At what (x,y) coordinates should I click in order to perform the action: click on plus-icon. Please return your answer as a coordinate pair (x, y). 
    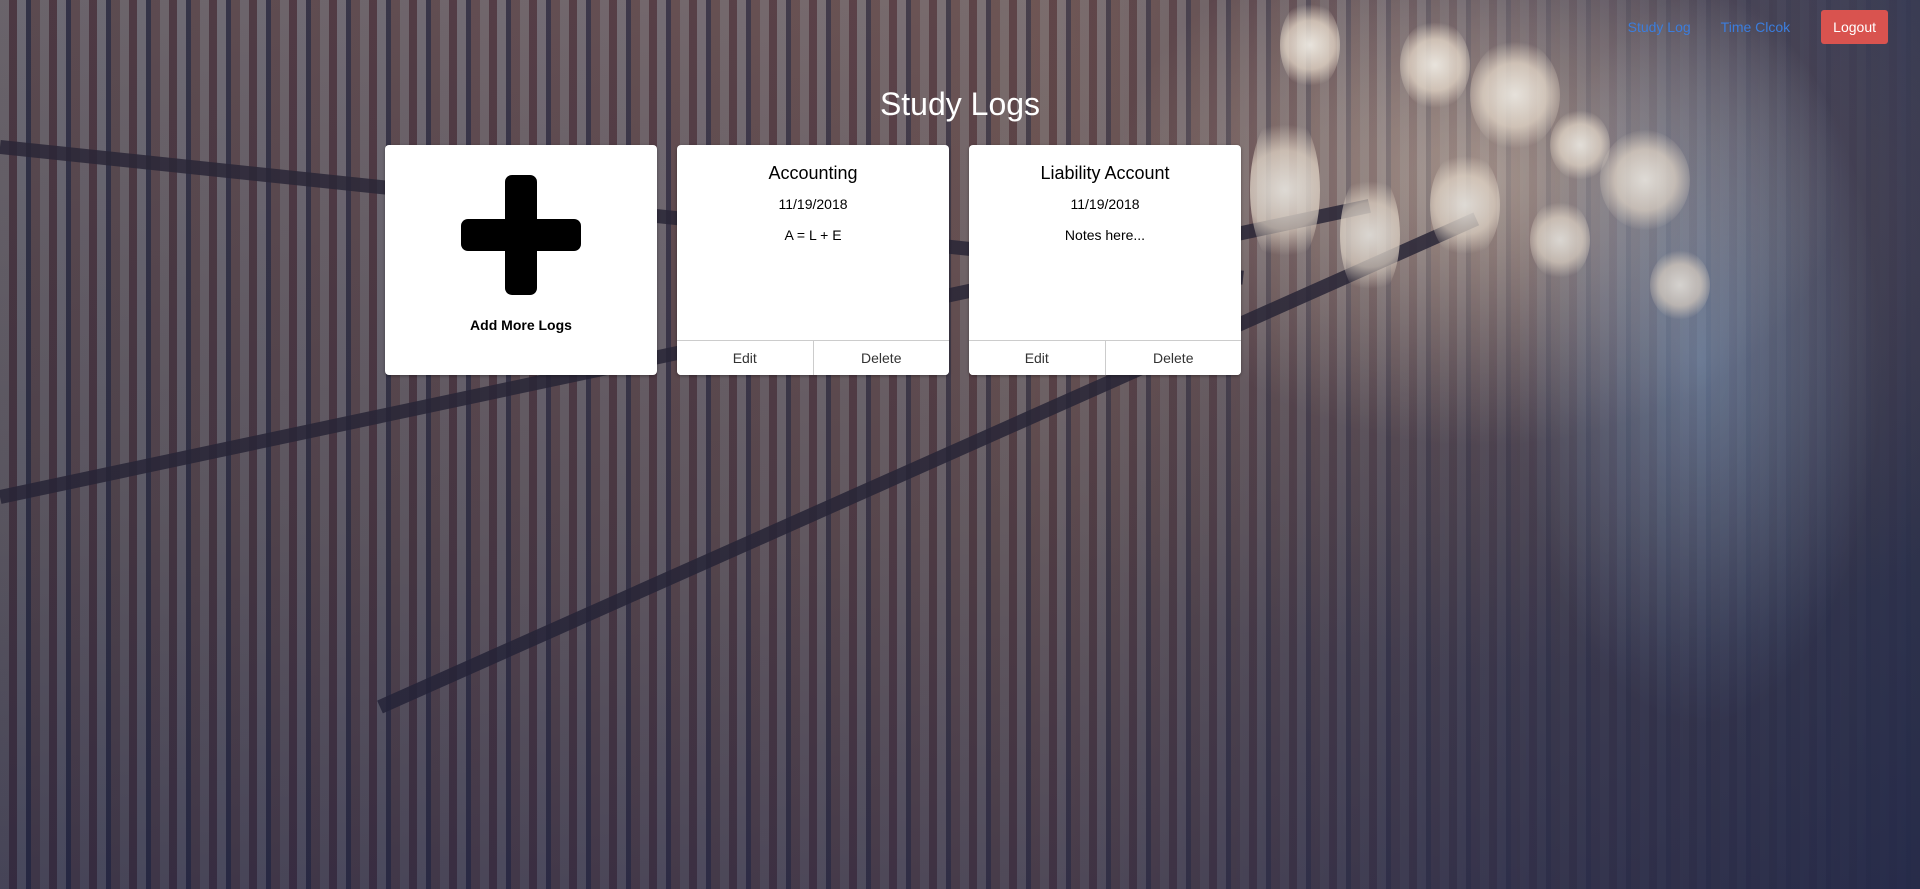
    Looking at the image, I should click on (521, 235).